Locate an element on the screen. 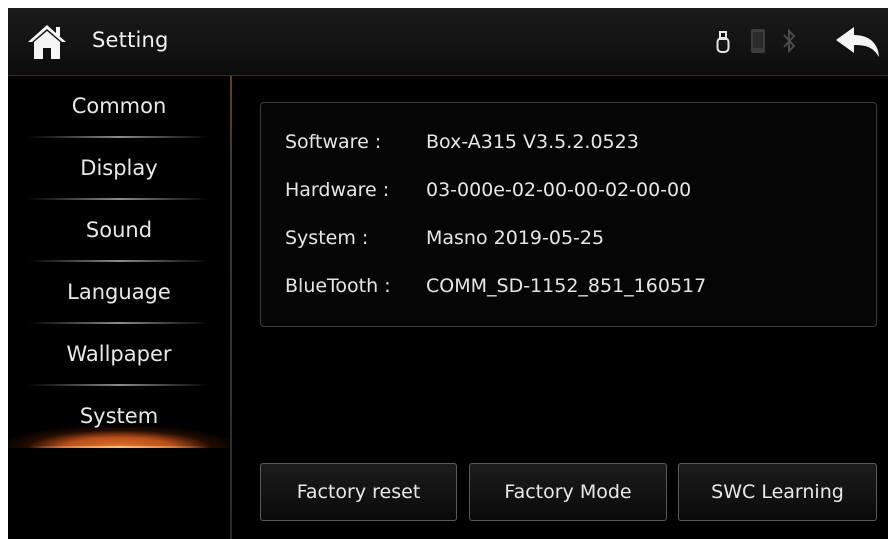 Image resolution: width=893 pixels, height=539 pixels. info-key: Software : is located at coordinates (333, 142).